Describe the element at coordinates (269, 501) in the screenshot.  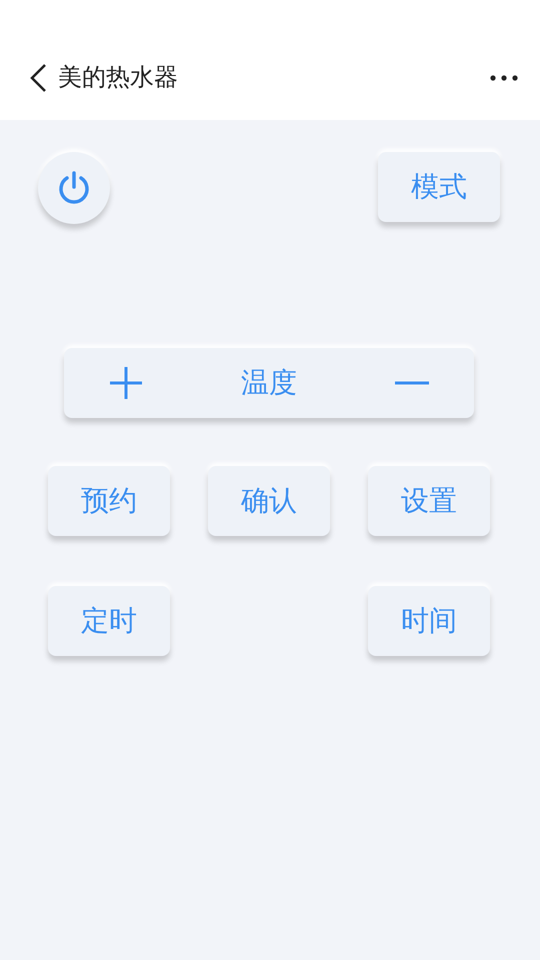
I see `keypad-button: 确认` at that location.